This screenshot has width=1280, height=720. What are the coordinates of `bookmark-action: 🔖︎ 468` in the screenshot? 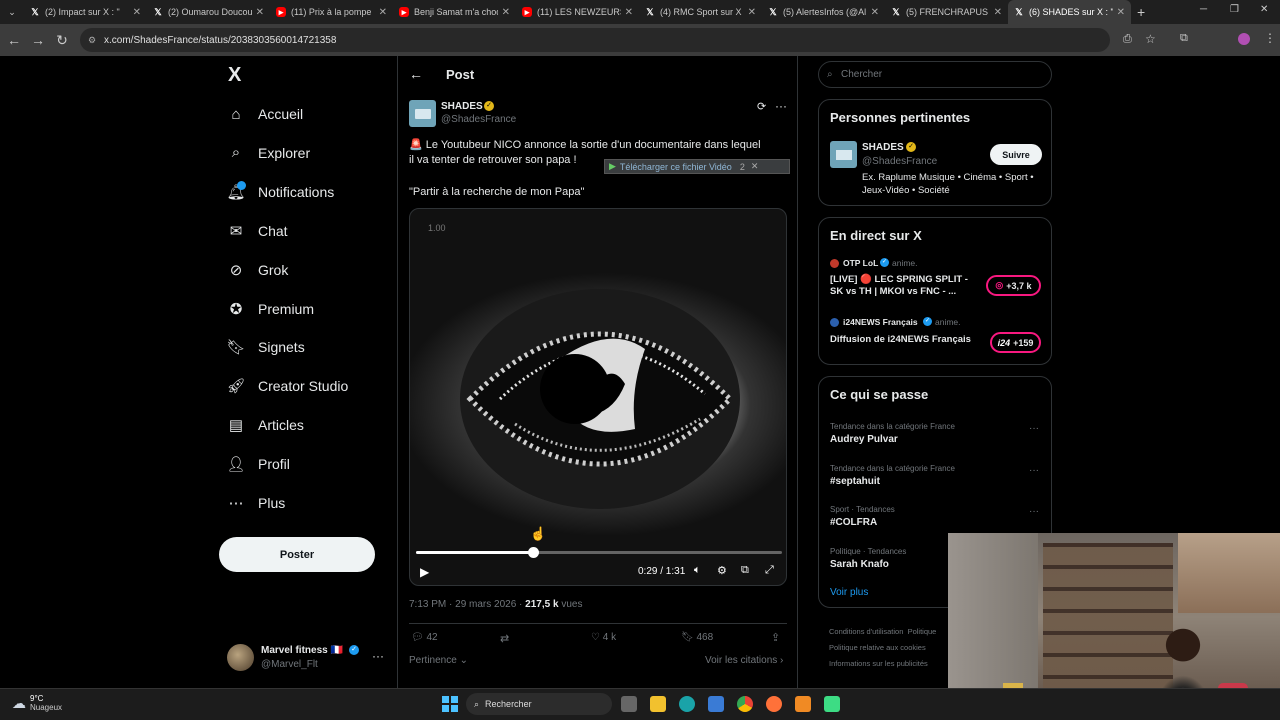 It's located at (697, 637).